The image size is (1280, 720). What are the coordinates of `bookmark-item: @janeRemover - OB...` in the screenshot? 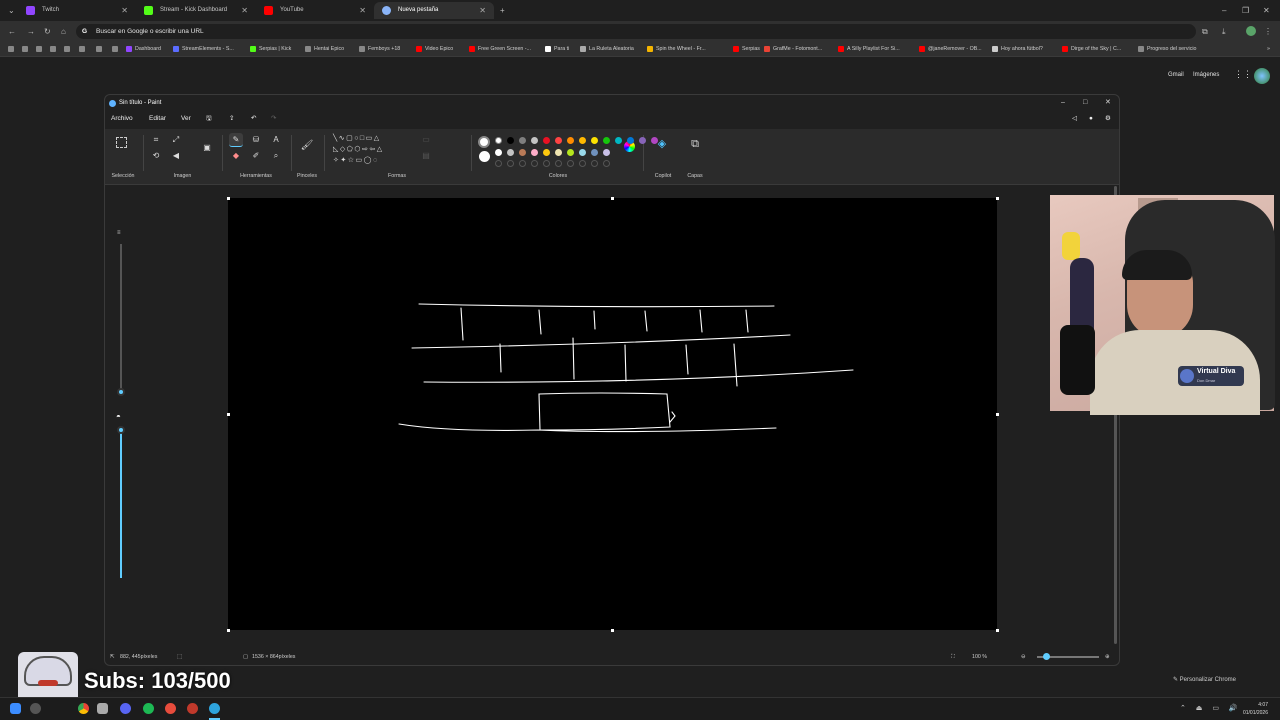 It's located at (950, 49).